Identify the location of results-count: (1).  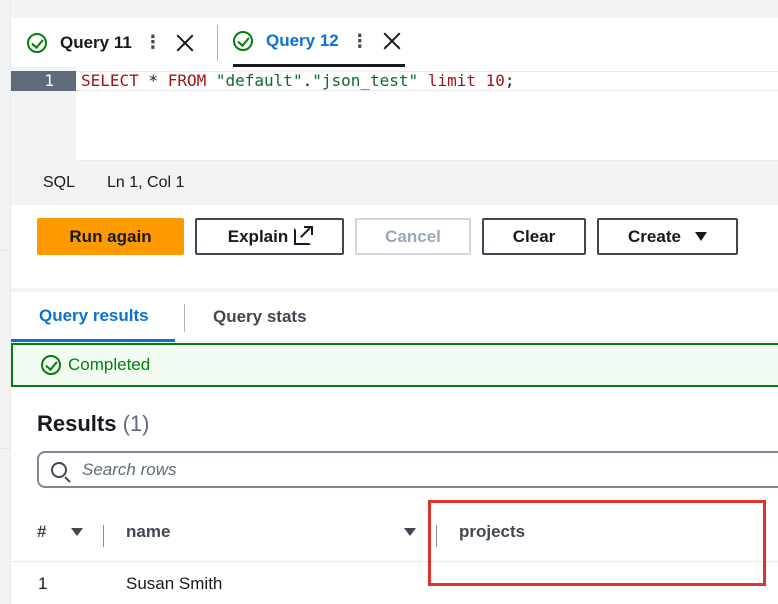
(136, 423).